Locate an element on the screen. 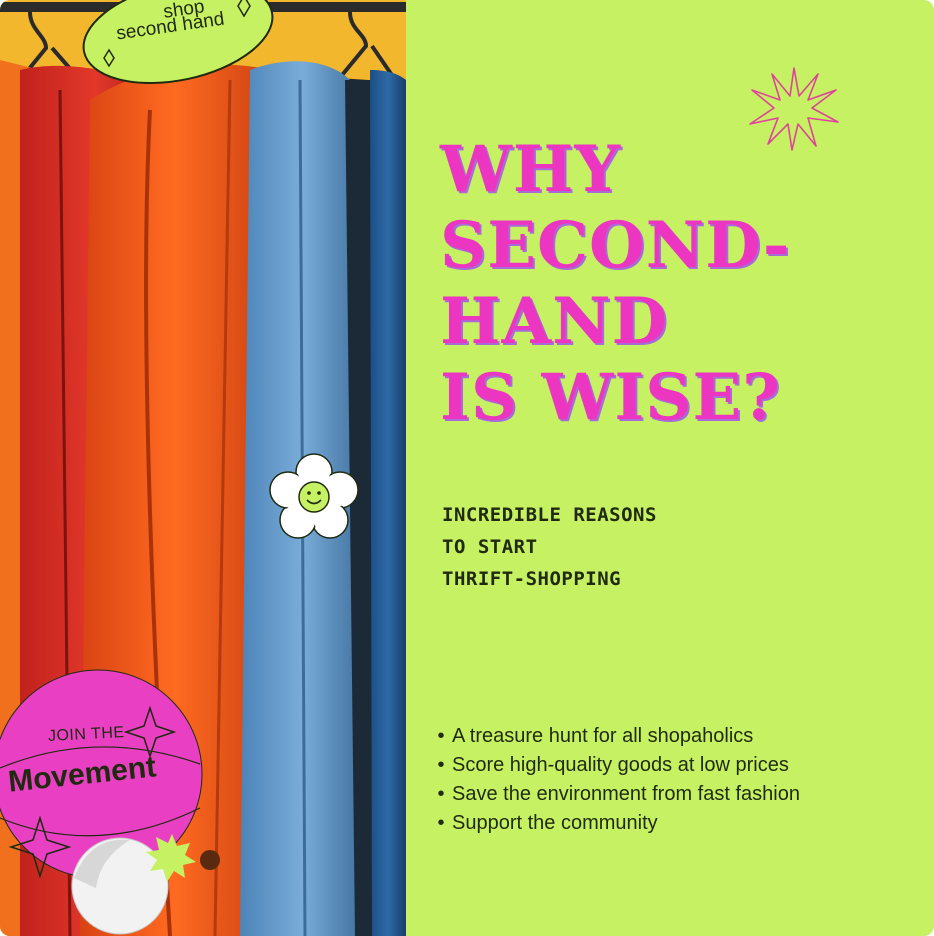 Image resolution: width=934 pixels, height=936 pixels. list-item: A treasure hunt for all shopaholics is located at coordinates (615, 736).